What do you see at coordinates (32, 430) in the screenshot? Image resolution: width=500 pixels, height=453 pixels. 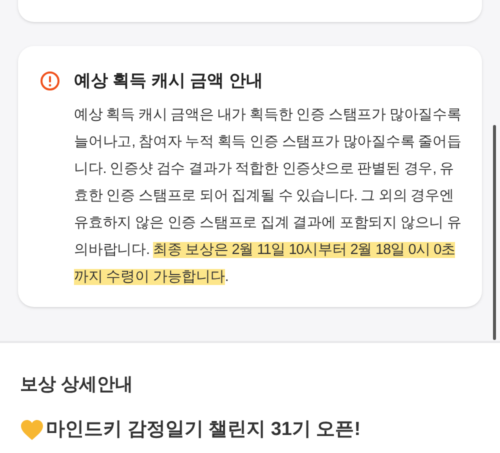 I see `heart-icon` at bounding box center [32, 430].